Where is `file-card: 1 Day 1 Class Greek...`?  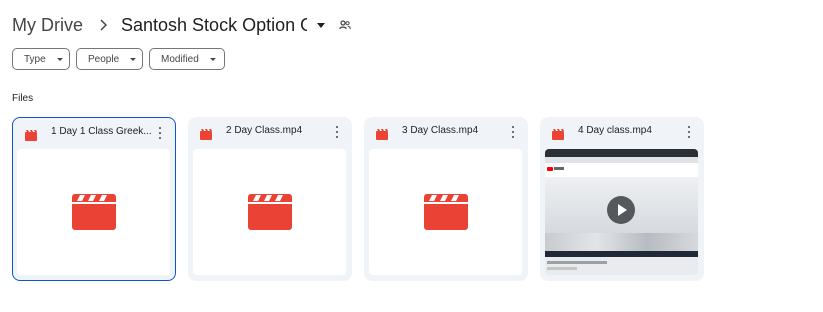
file-card: 1 Day 1 Class Greek... is located at coordinates (94, 199).